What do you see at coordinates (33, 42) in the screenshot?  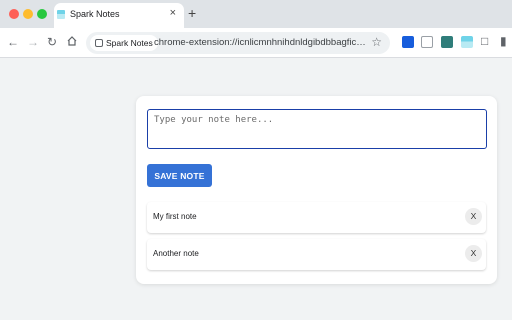 I see `forward-arrow-icon: →` at bounding box center [33, 42].